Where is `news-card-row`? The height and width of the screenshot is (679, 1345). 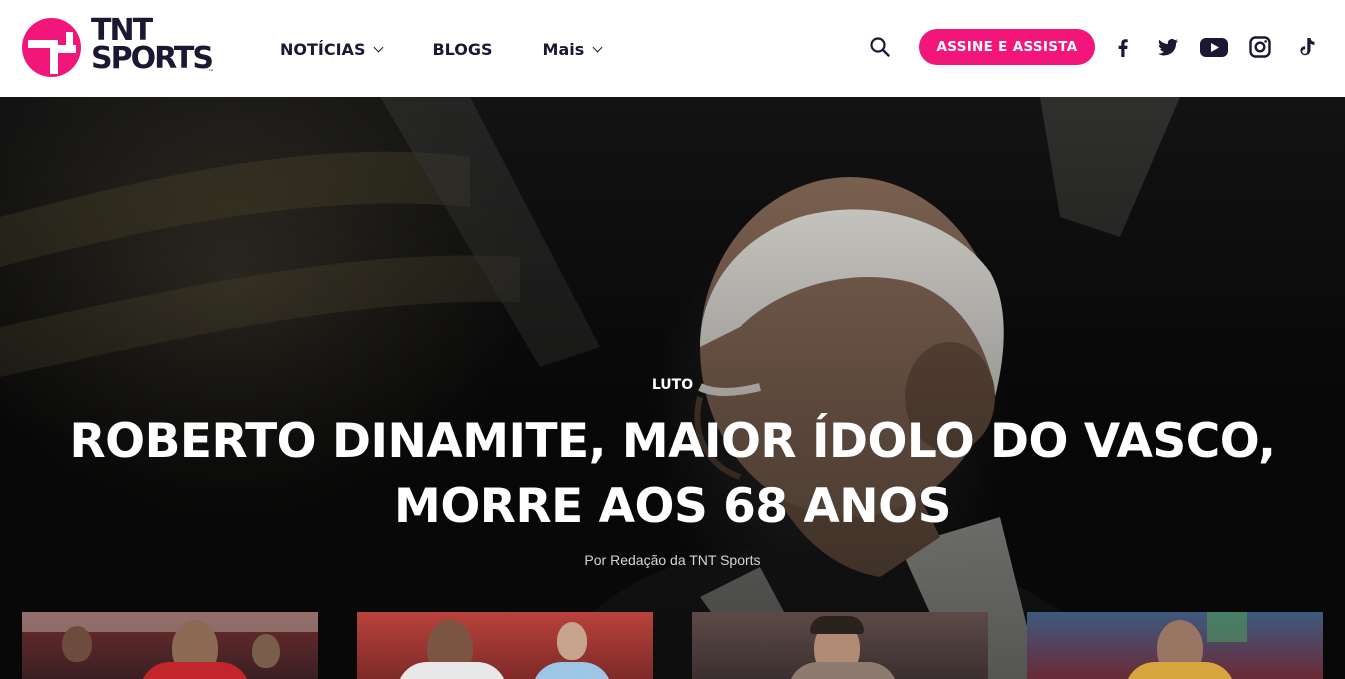 news-card-row is located at coordinates (672, 645).